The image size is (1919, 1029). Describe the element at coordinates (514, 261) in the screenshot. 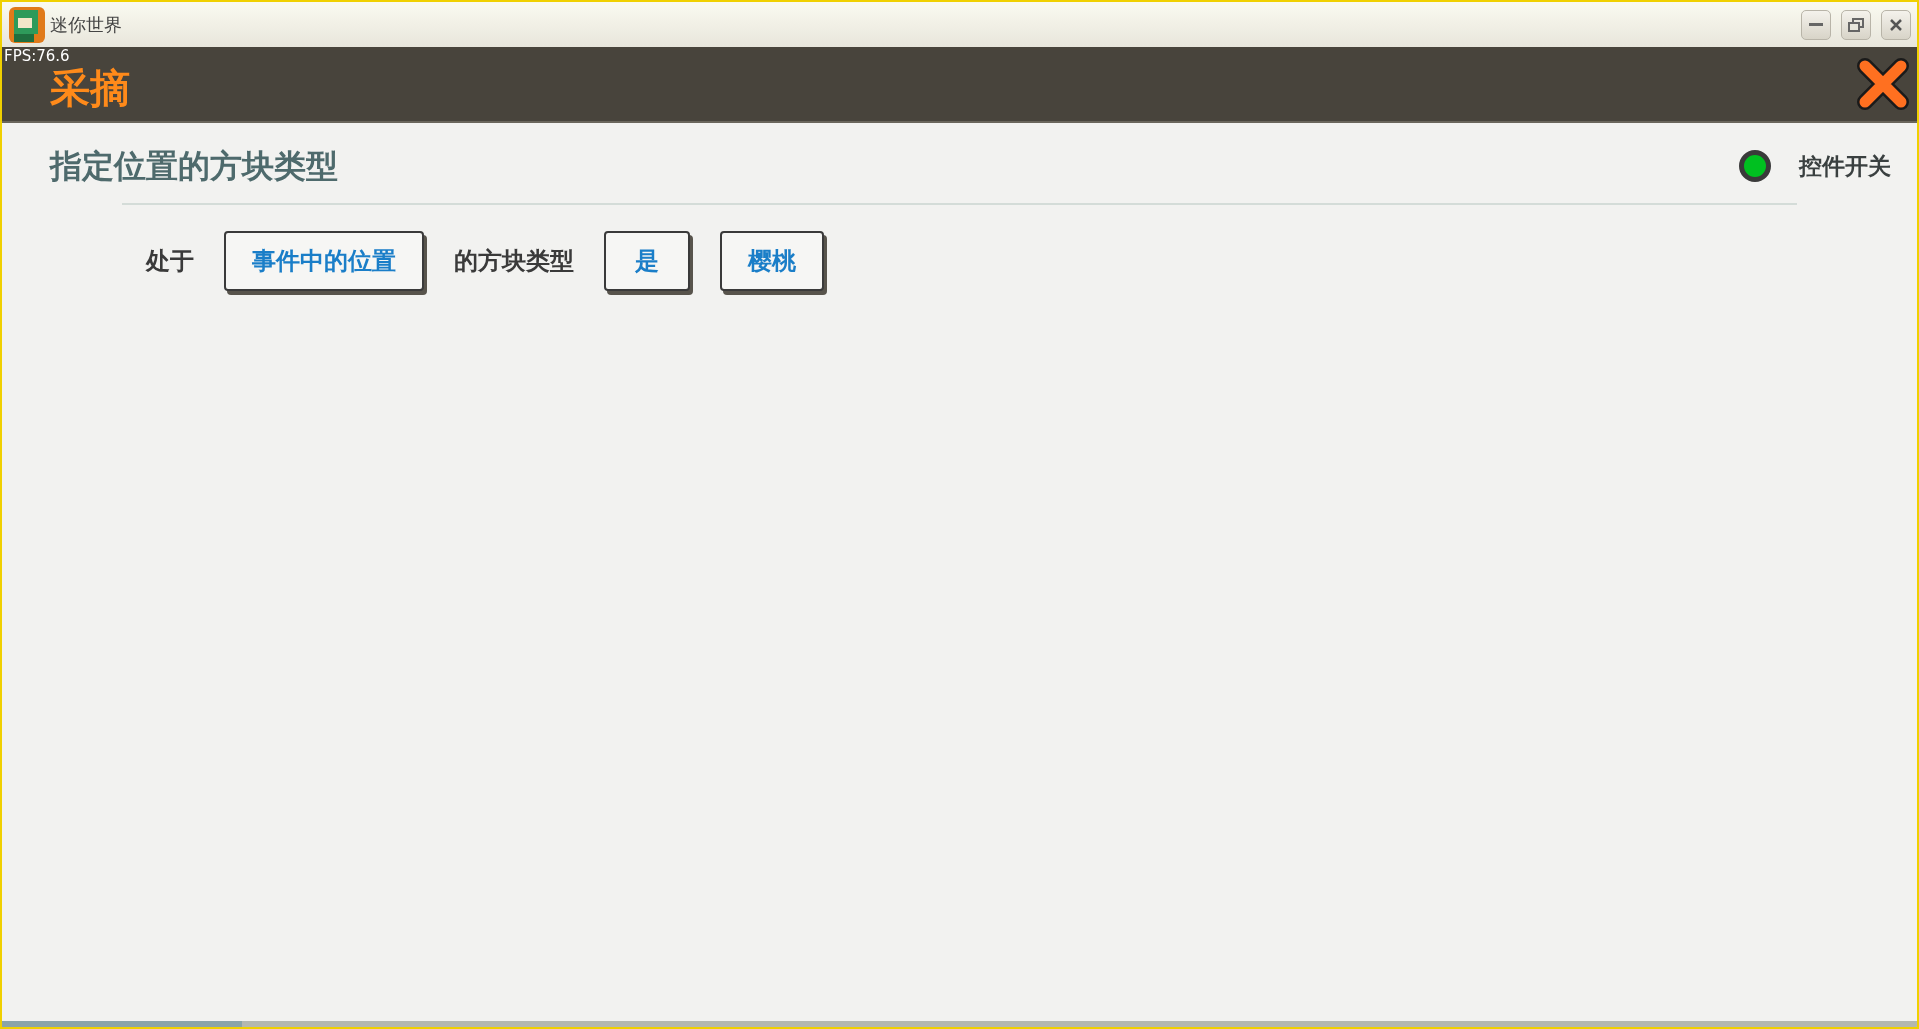

I see `condition-text: 的方块类型` at that location.